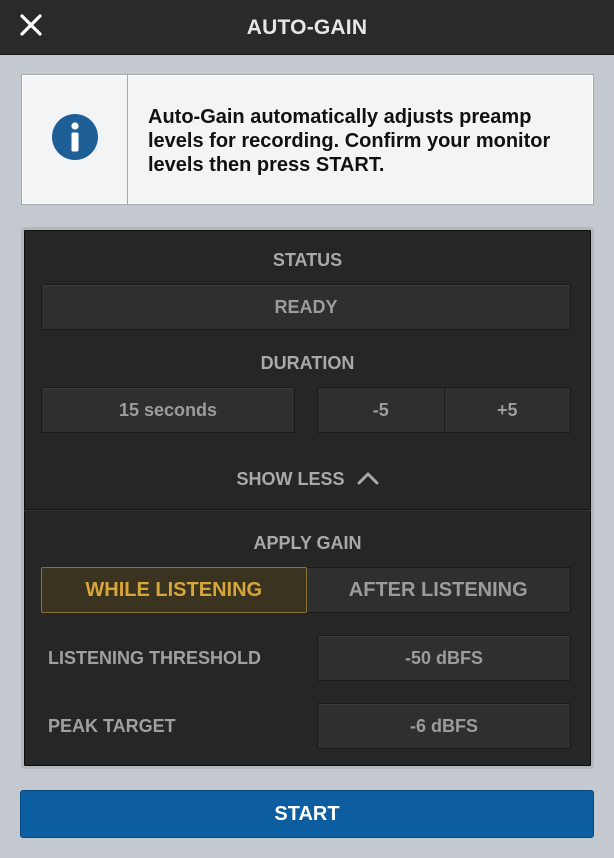 The height and width of the screenshot is (858, 614). Describe the element at coordinates (290, 478) in the screenshot. I see `show-less-label: SHOW LESS` at that location.